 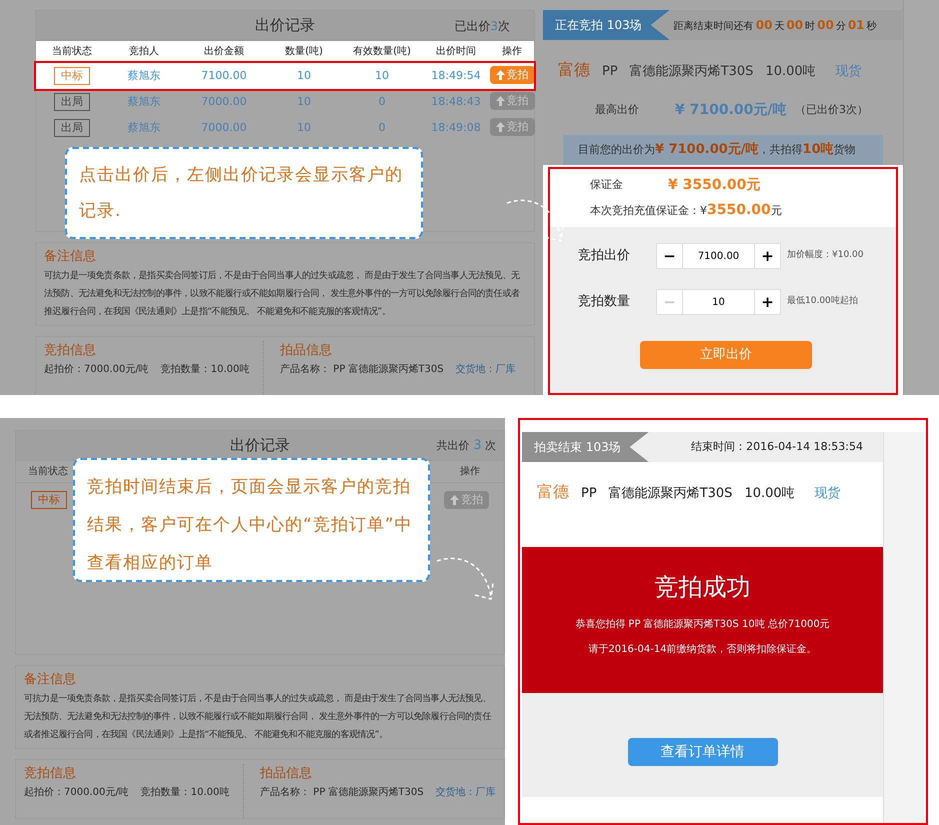 What do you see at coordinates (456, 76) in the screenshot?
I see `table-cell-text: 18:49:54` at bounding box center [456, 76].